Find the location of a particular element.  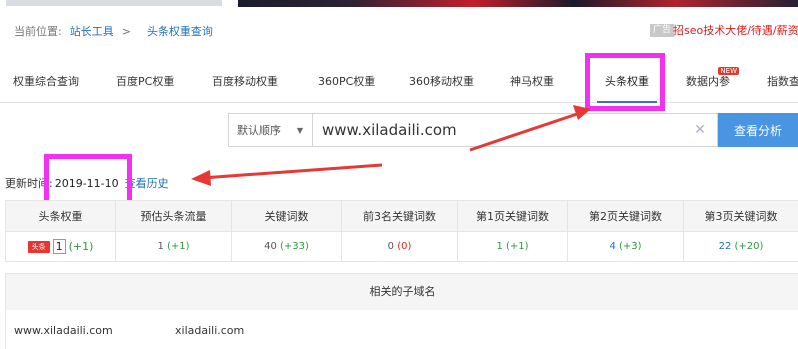

breadcrumb-label: 当前位置: is located at coordinates (38, 31).